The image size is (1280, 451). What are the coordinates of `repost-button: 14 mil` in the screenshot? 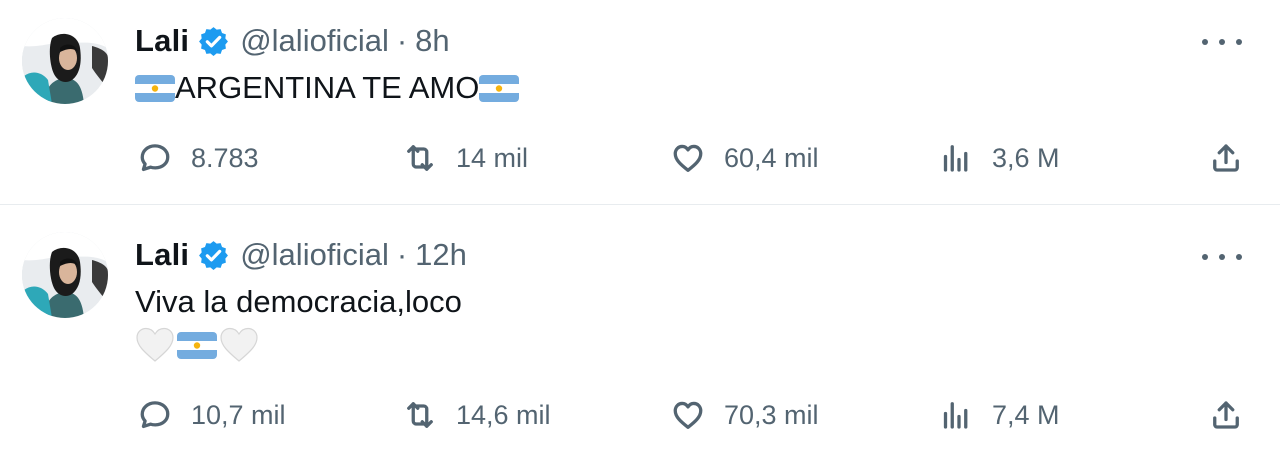 It's located at (464, 158).